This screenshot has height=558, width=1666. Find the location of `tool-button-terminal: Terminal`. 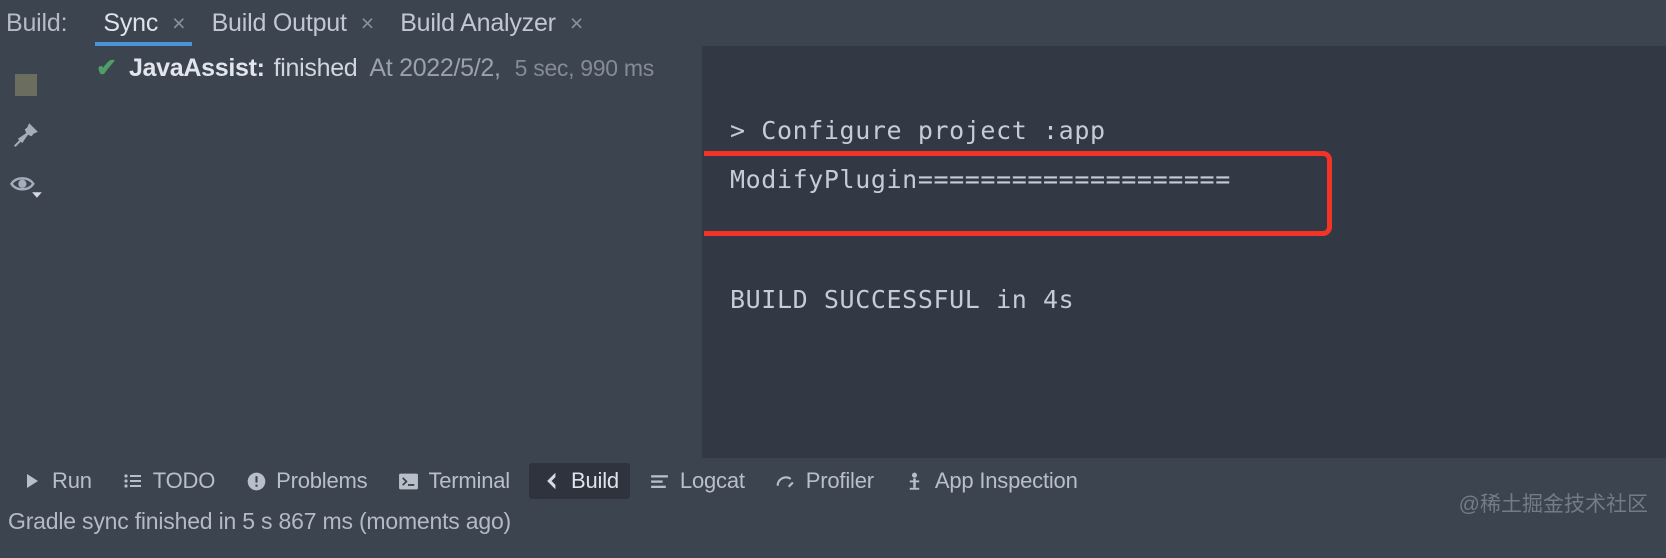

tool-button-terminal: Terminal is located at coordinates (453, 481).